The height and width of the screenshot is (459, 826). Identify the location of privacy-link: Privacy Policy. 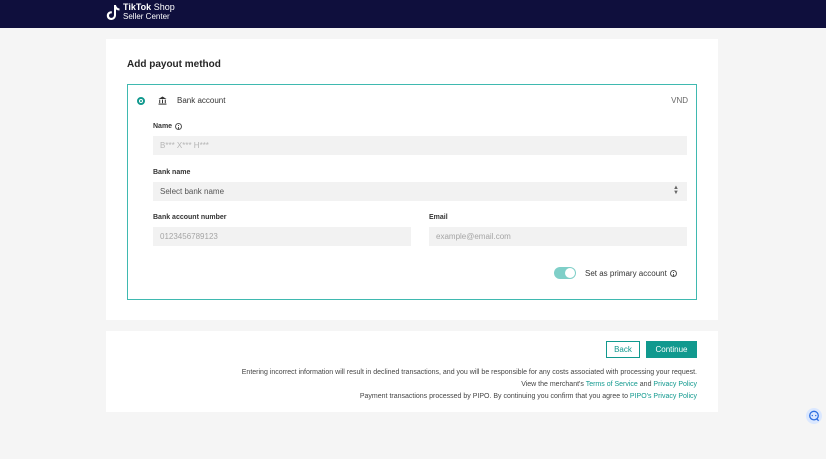
(675, 384).